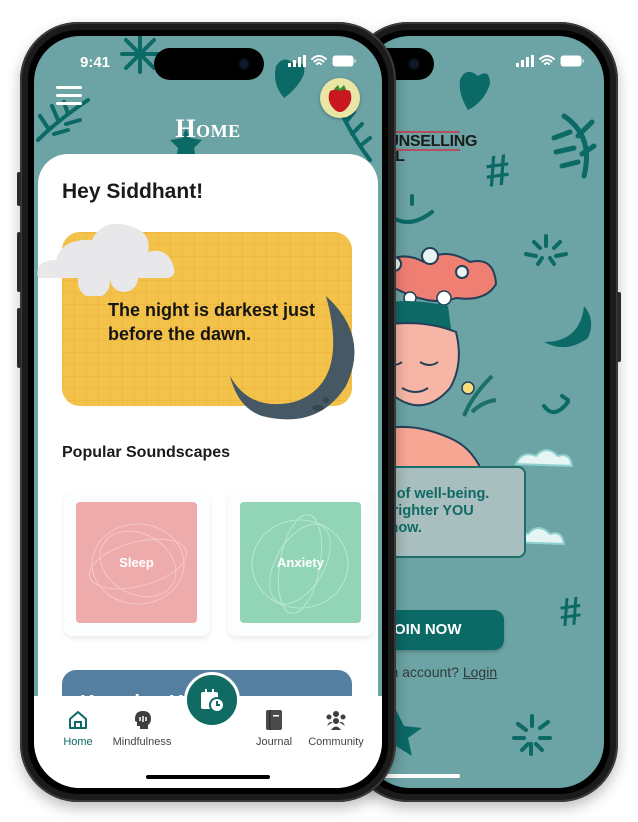 Image resolution: width=638 pixels, height=822 pixels. Describe the element at coordinates (336, 720) in the screenshot. I see `community-icon` at that location.